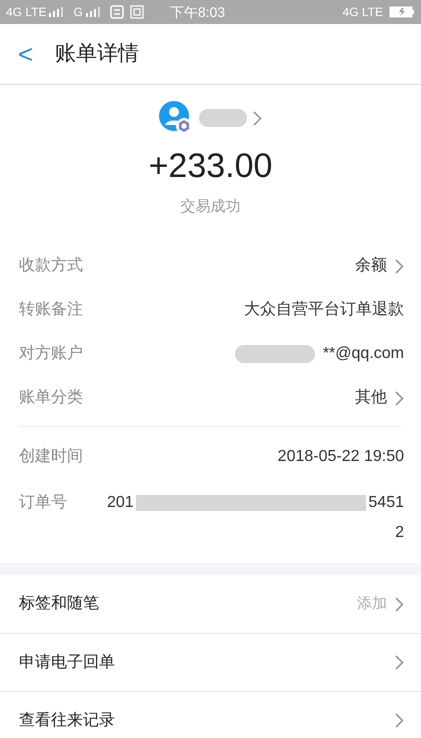  Describe the element at coordinates (386, 503) in the screenshot. I see `order-number-end: 5451` at that location.